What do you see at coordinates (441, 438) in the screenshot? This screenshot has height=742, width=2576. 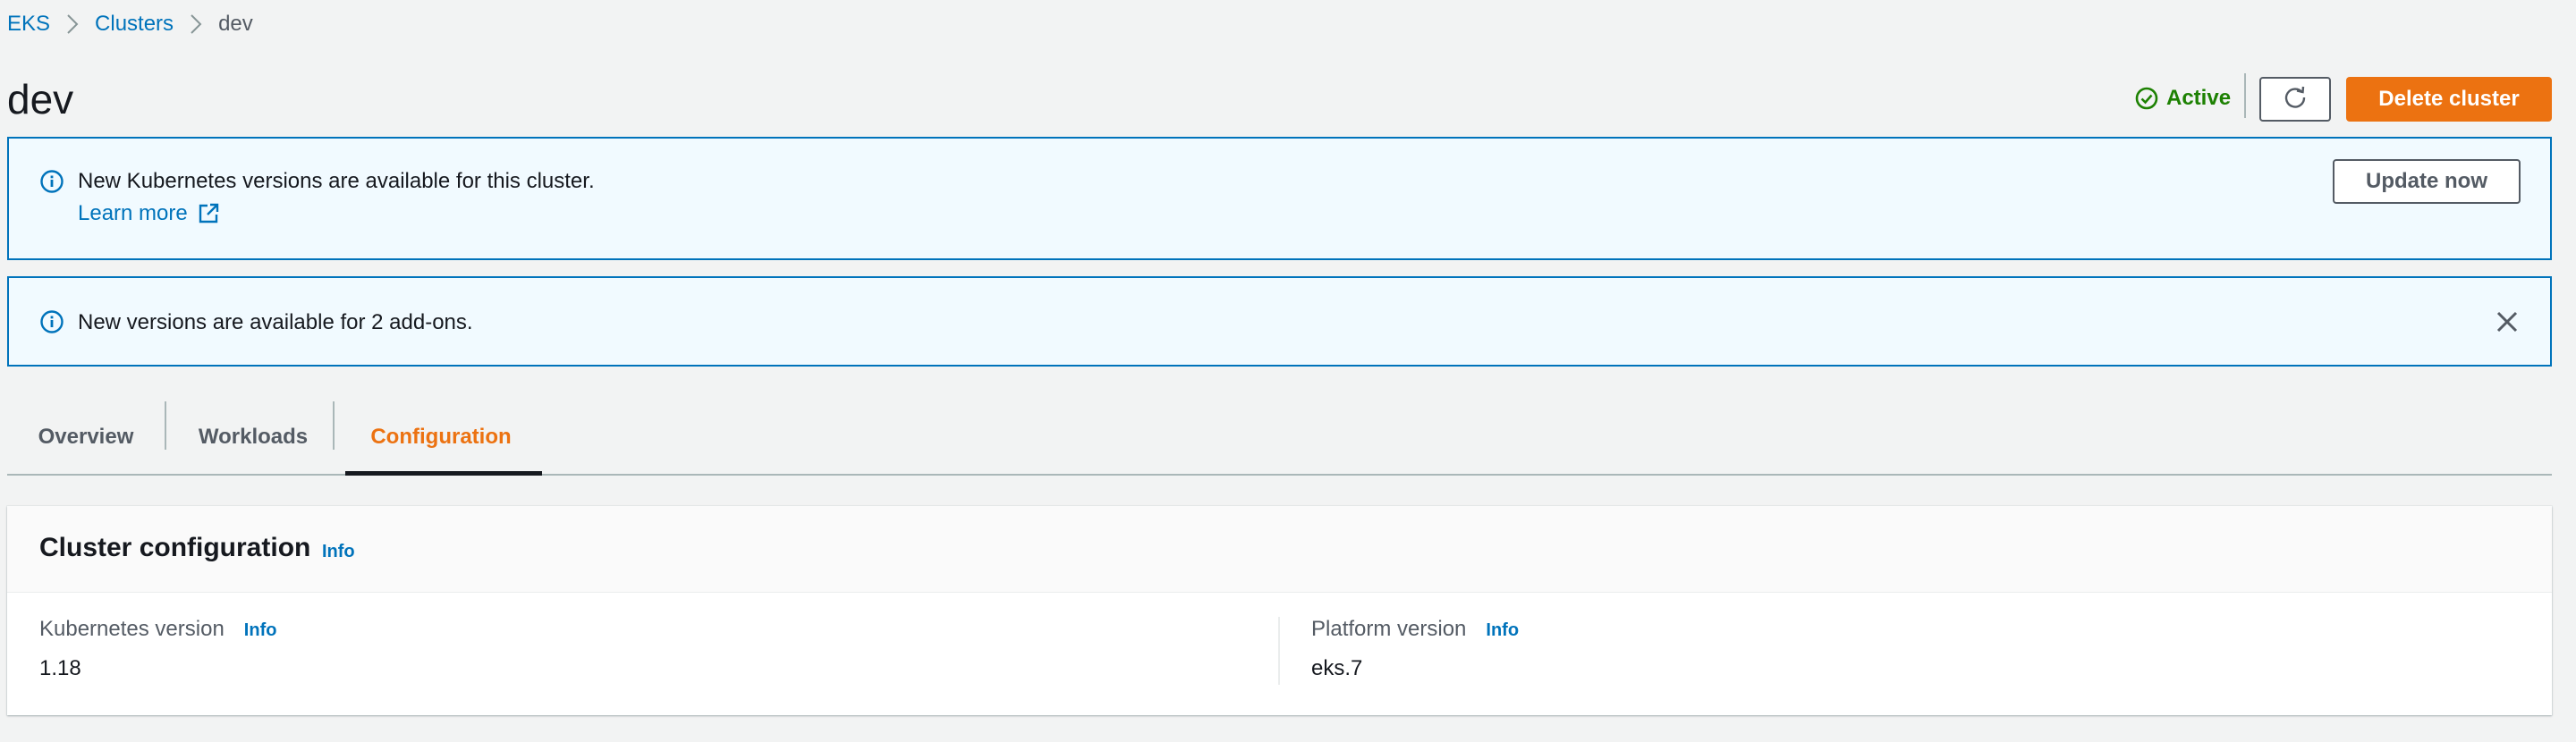 I see `tab-configuration: Configuration` at bounding box center [441, 438].